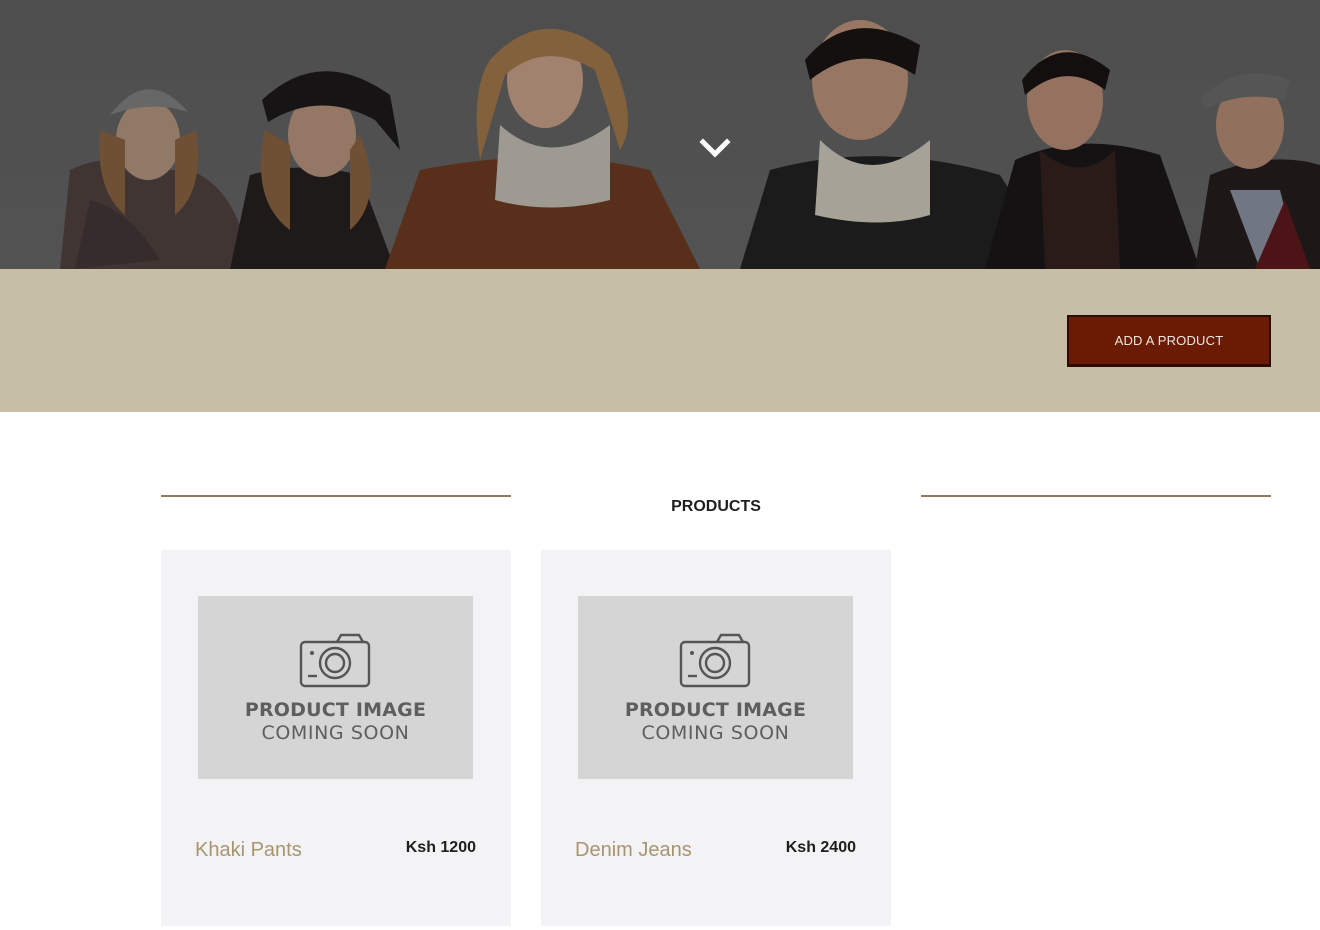 Image resolution: width=1320 pixels, height=930 pixels. I want to click on section-divider-left, so click(336, 496).